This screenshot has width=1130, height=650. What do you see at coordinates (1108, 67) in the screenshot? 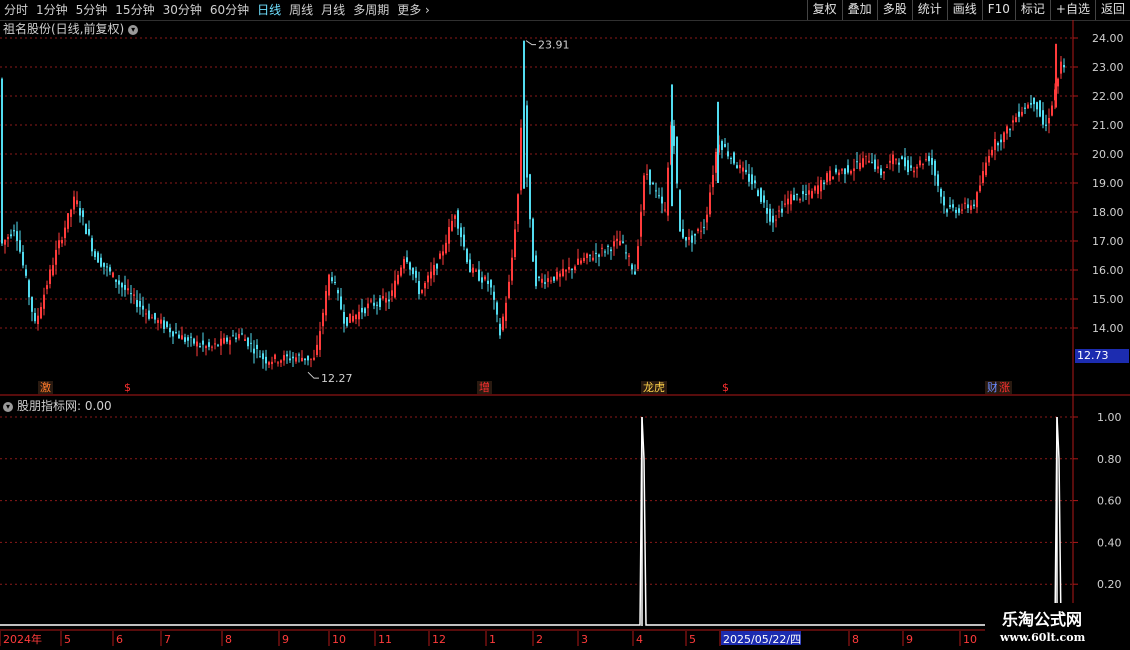
I see `price-axis-label: 23.00` at bounding box center [1108, 67].